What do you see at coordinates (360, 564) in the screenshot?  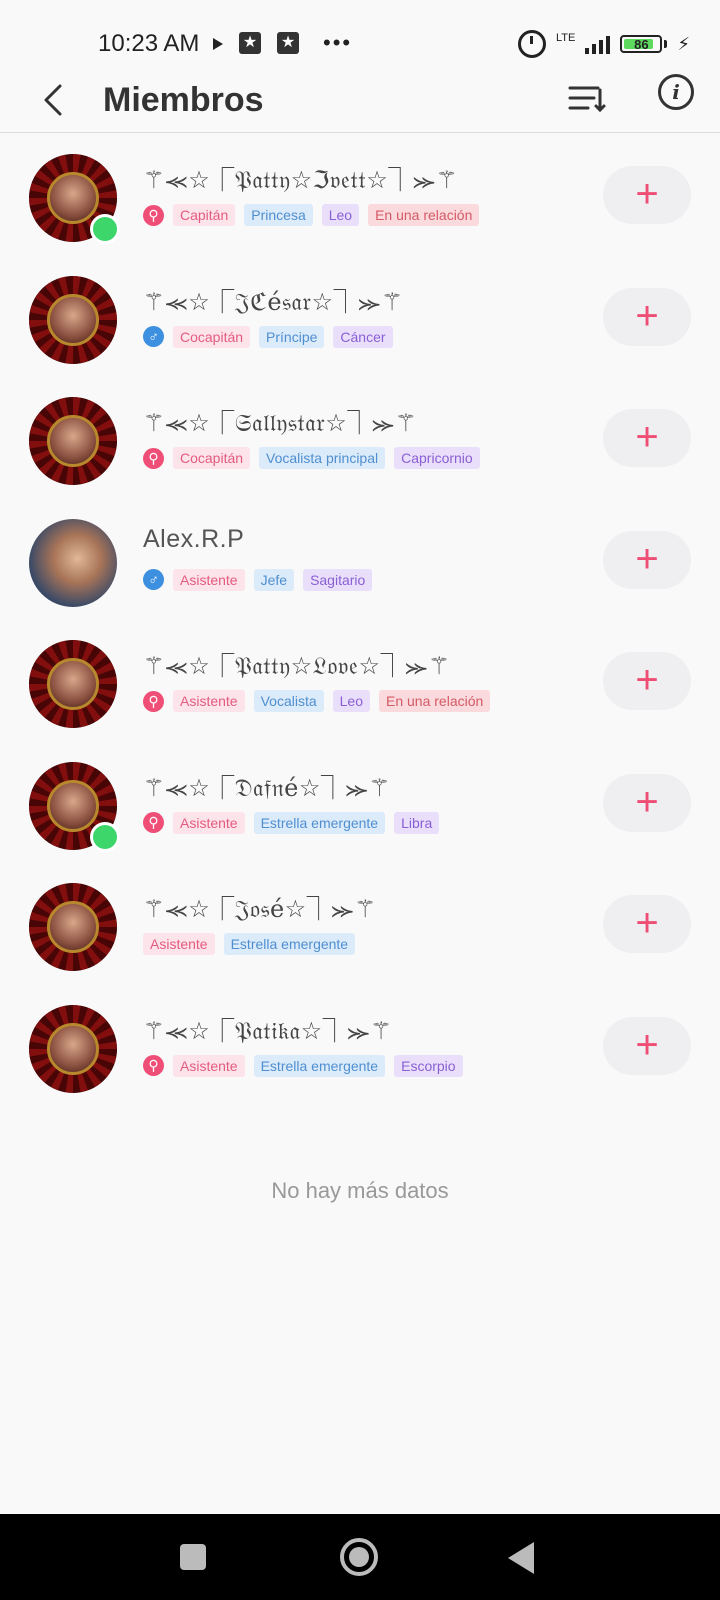 I see `member-row: Alex.R.P ♂ Asistente Jefe Sagitario +` at bounding box center [360, 564].